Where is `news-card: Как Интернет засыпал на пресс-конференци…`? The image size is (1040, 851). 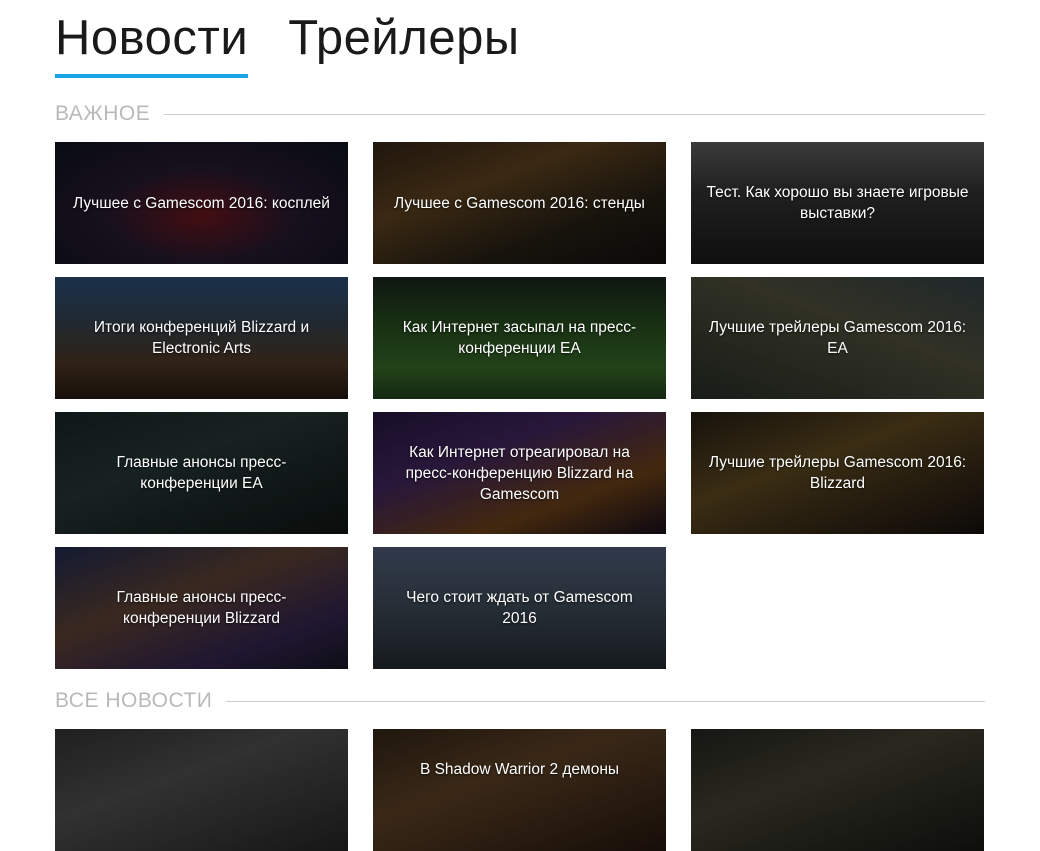
news-card: Как Интернет засыпал на пресс-конференци… is located at coordinates (519, 338).